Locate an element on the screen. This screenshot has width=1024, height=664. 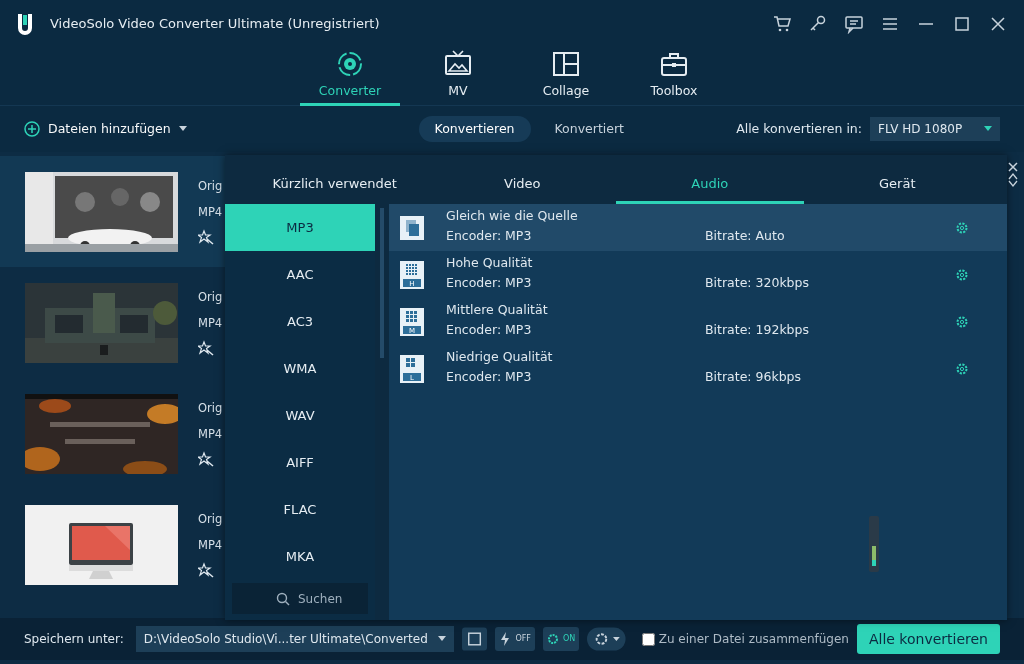
copy-icon is located at coordinates (412, 227).